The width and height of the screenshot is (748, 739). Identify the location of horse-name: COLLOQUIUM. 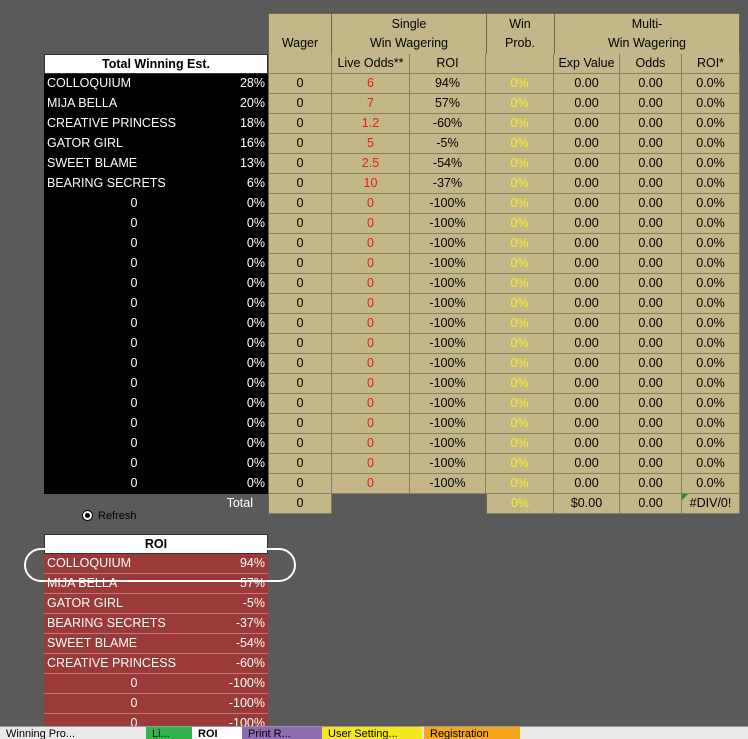
(134, 84).